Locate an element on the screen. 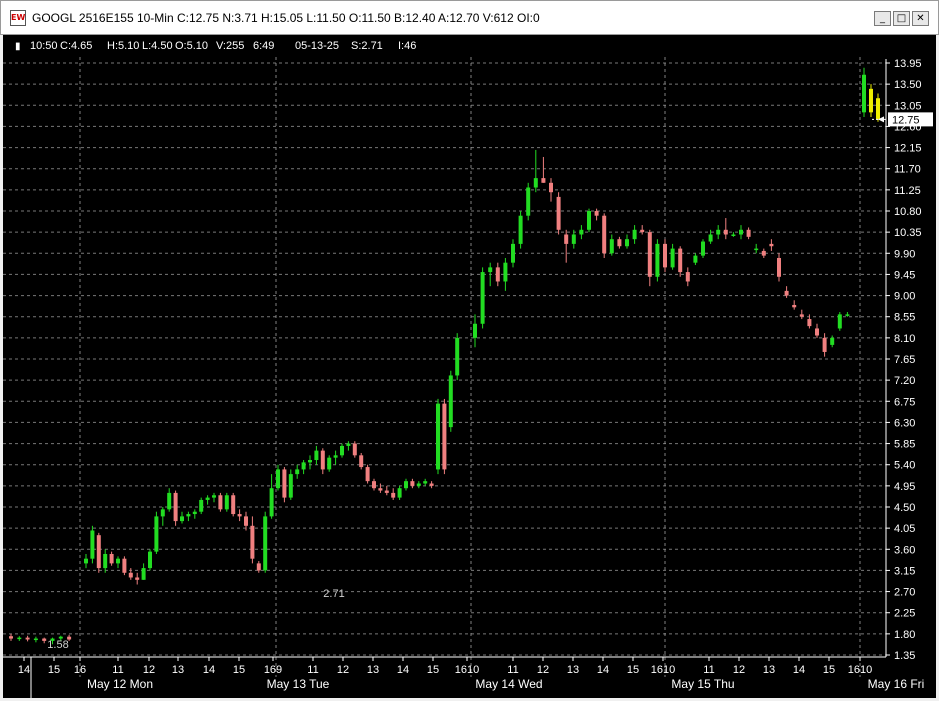 The width and height of the screenshot is (939, 701). y-tick-label: 2.25 is located at coordinates (904, 614).